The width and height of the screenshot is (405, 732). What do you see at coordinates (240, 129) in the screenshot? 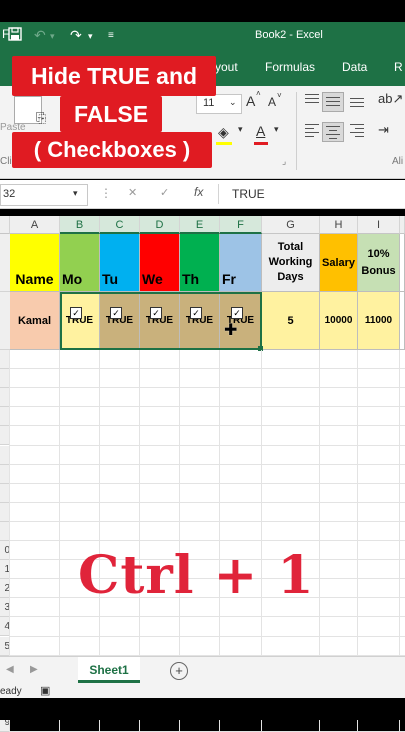
I see `fill-dropdown-icon: ▾` at bounding box center [240, 129].